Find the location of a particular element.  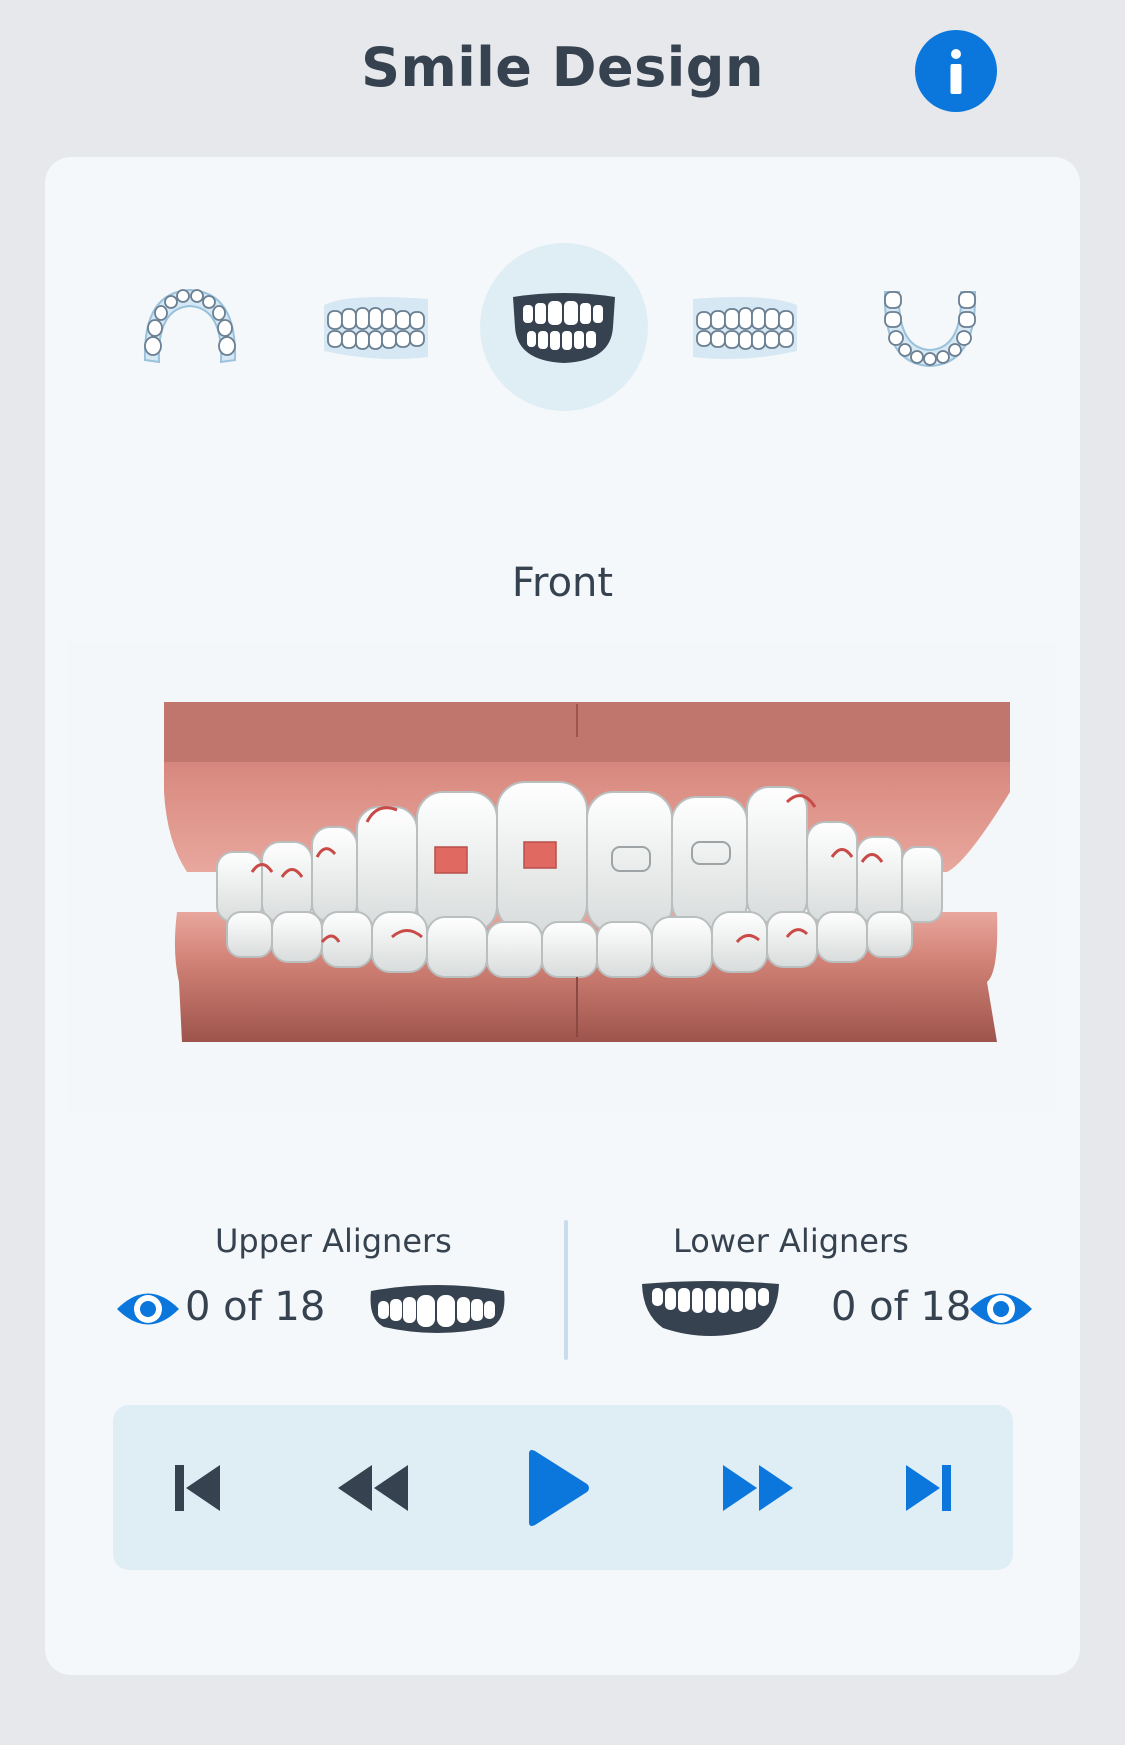

playback-controls is located at coordinates (563, 1487).